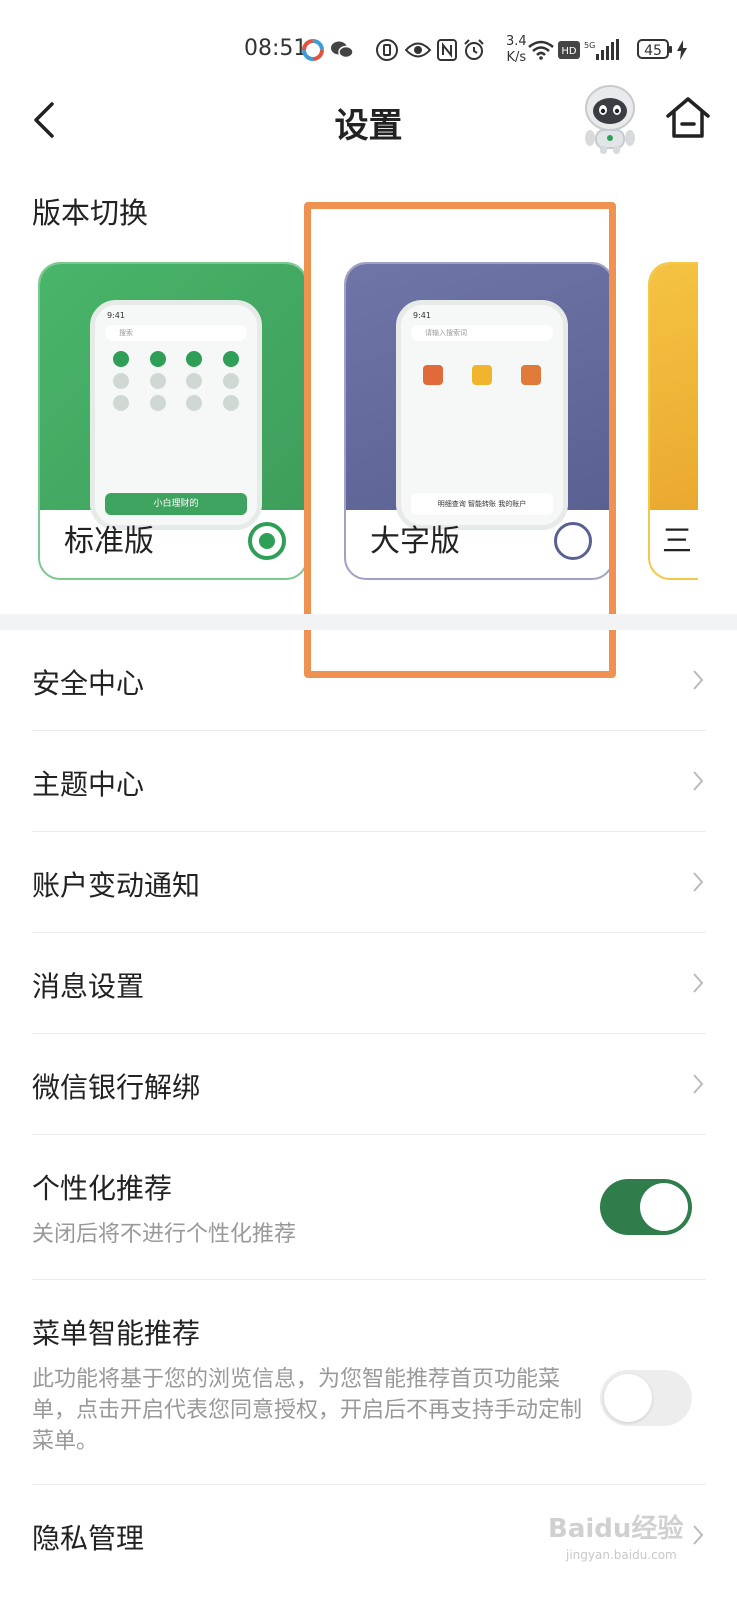 The height and width of the screenshot is (1600, 737). Describe the element at coordinates (573, 541) in the screenshot. I see `radio-unselected-icon` at that location.